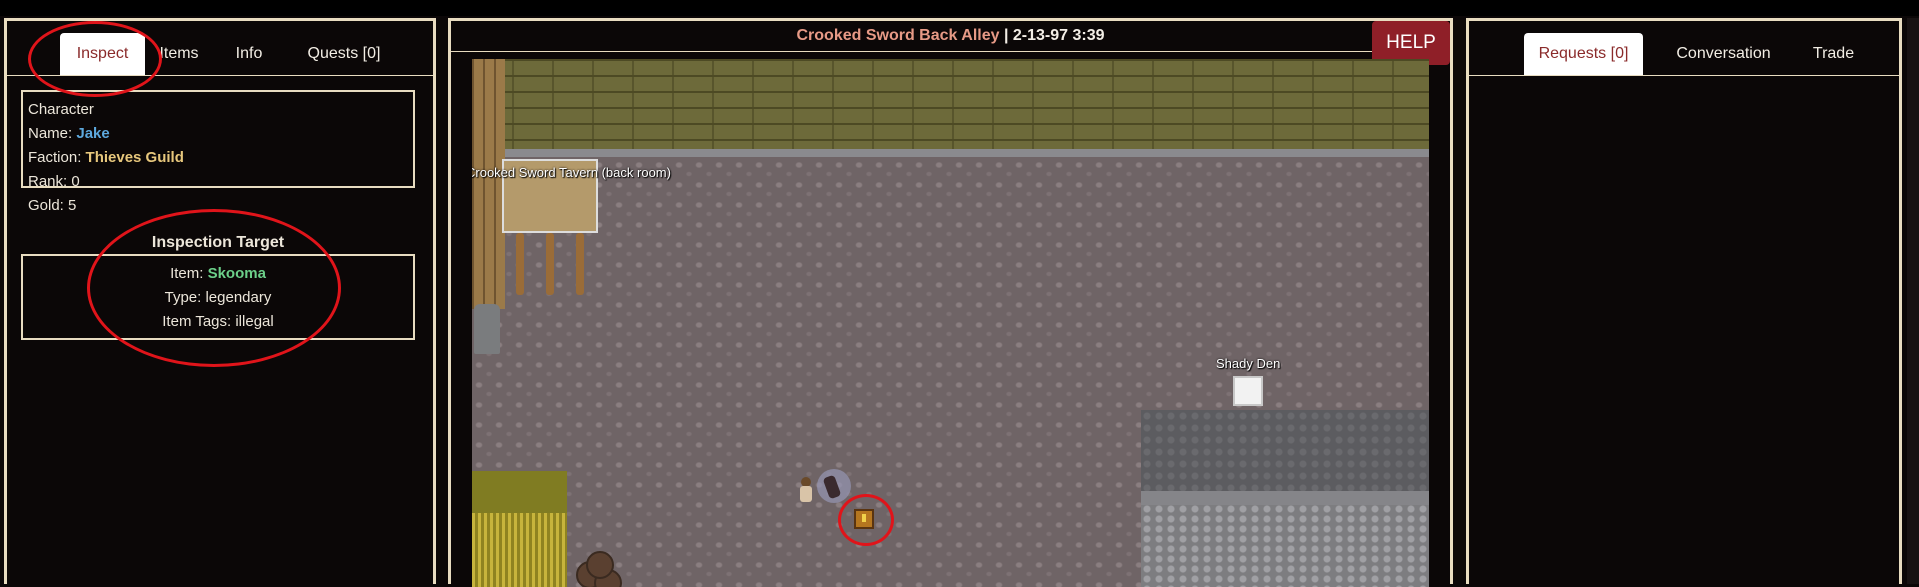 Image resolution: width=1919 pixels, height=587 pixels. I want to click on wooden-wall, so click(488, 184).